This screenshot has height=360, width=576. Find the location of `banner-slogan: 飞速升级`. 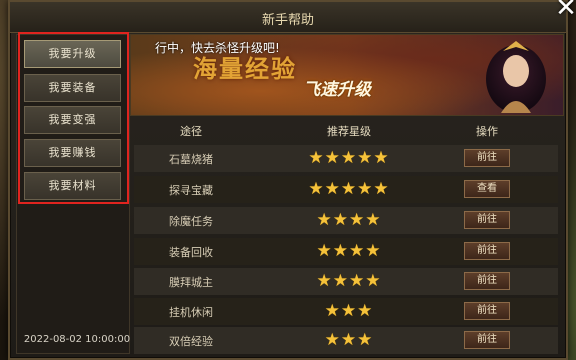

banner-slogan: 飞速升级 is located at coordinates (337, 90).